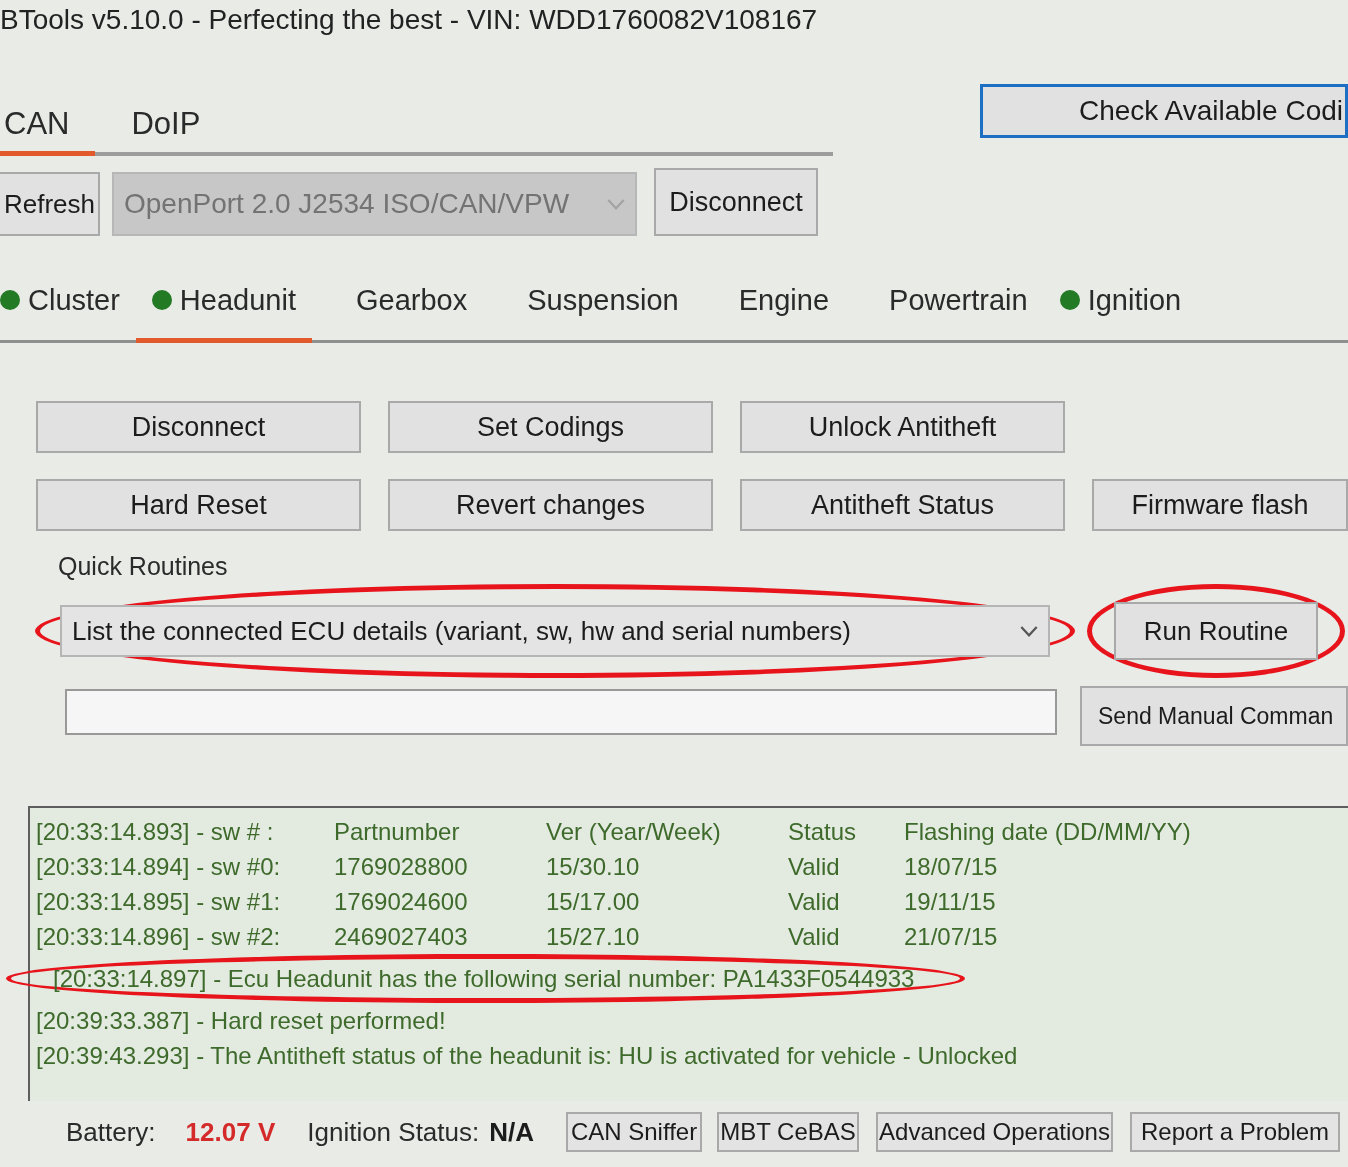 The width and height of the screenshot is (1348, 1167). I want to click on status-bar-button: Report a Problem, so click(1235, 1132).